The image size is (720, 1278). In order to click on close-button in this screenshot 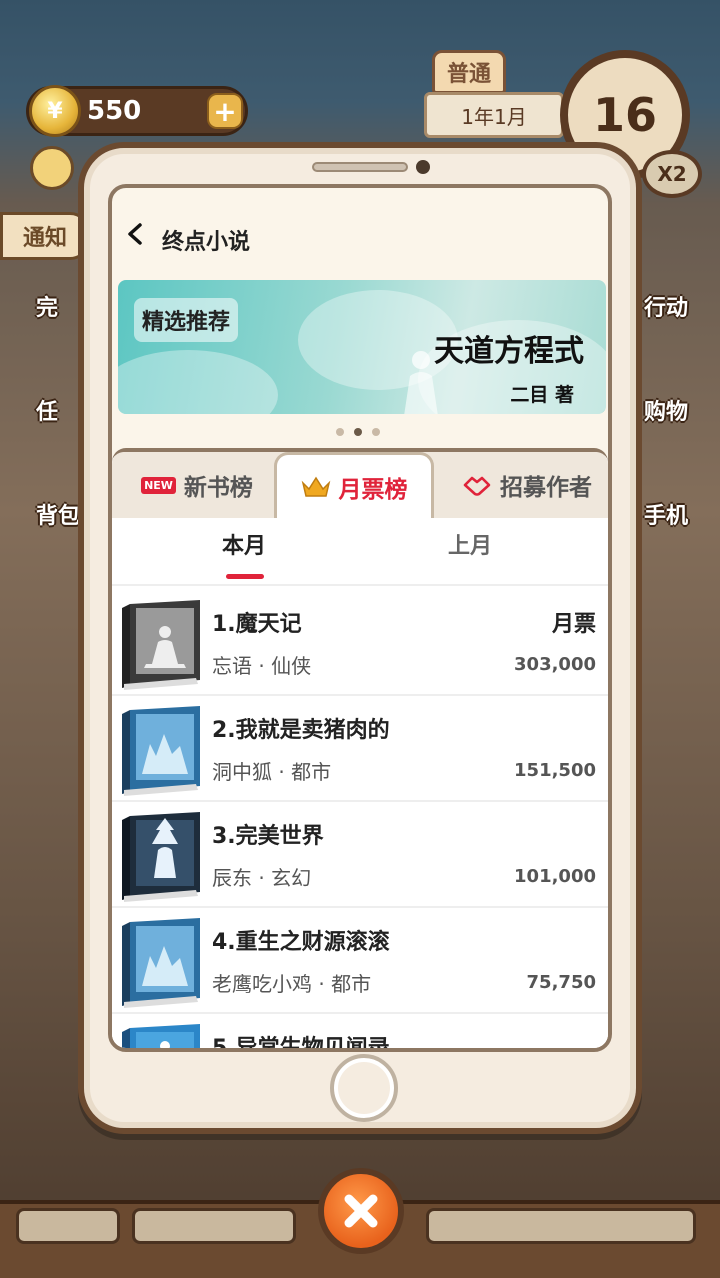, I will do `click(361, 1211)`.